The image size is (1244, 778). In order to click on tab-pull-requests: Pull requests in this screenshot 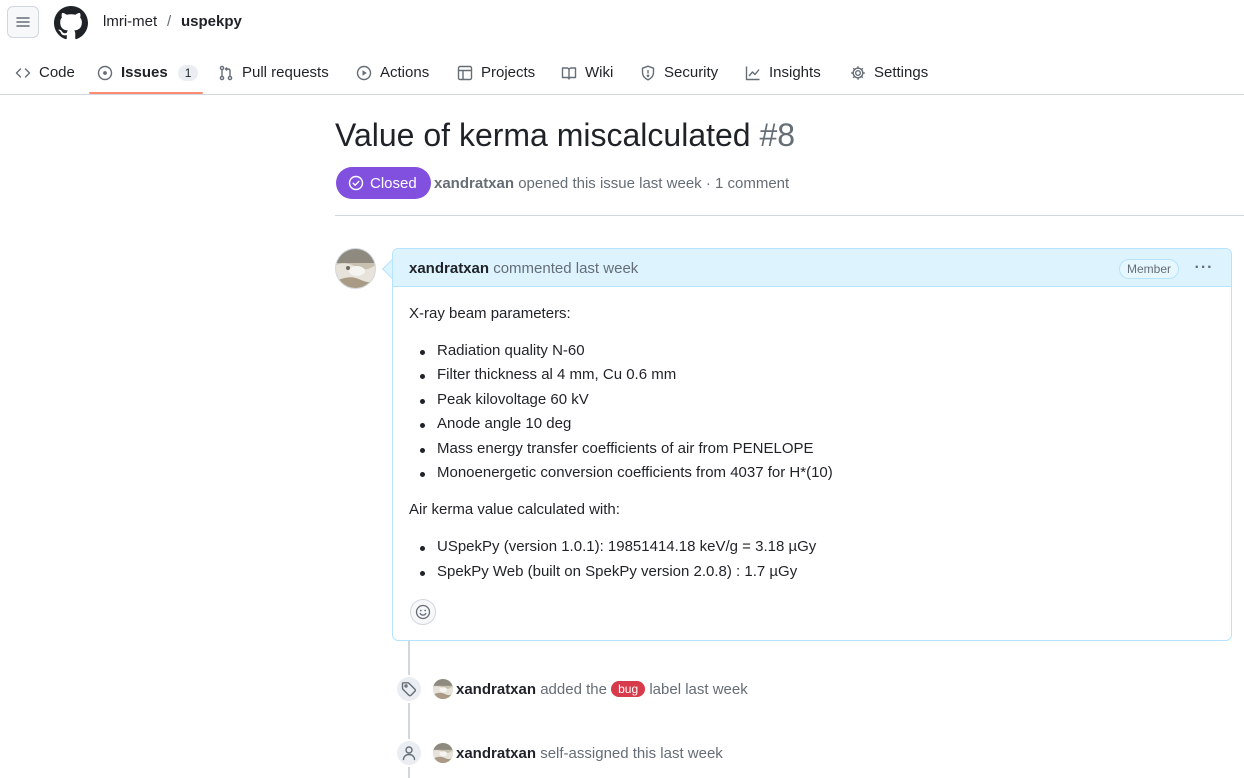, I will do `click(273, 72)`.